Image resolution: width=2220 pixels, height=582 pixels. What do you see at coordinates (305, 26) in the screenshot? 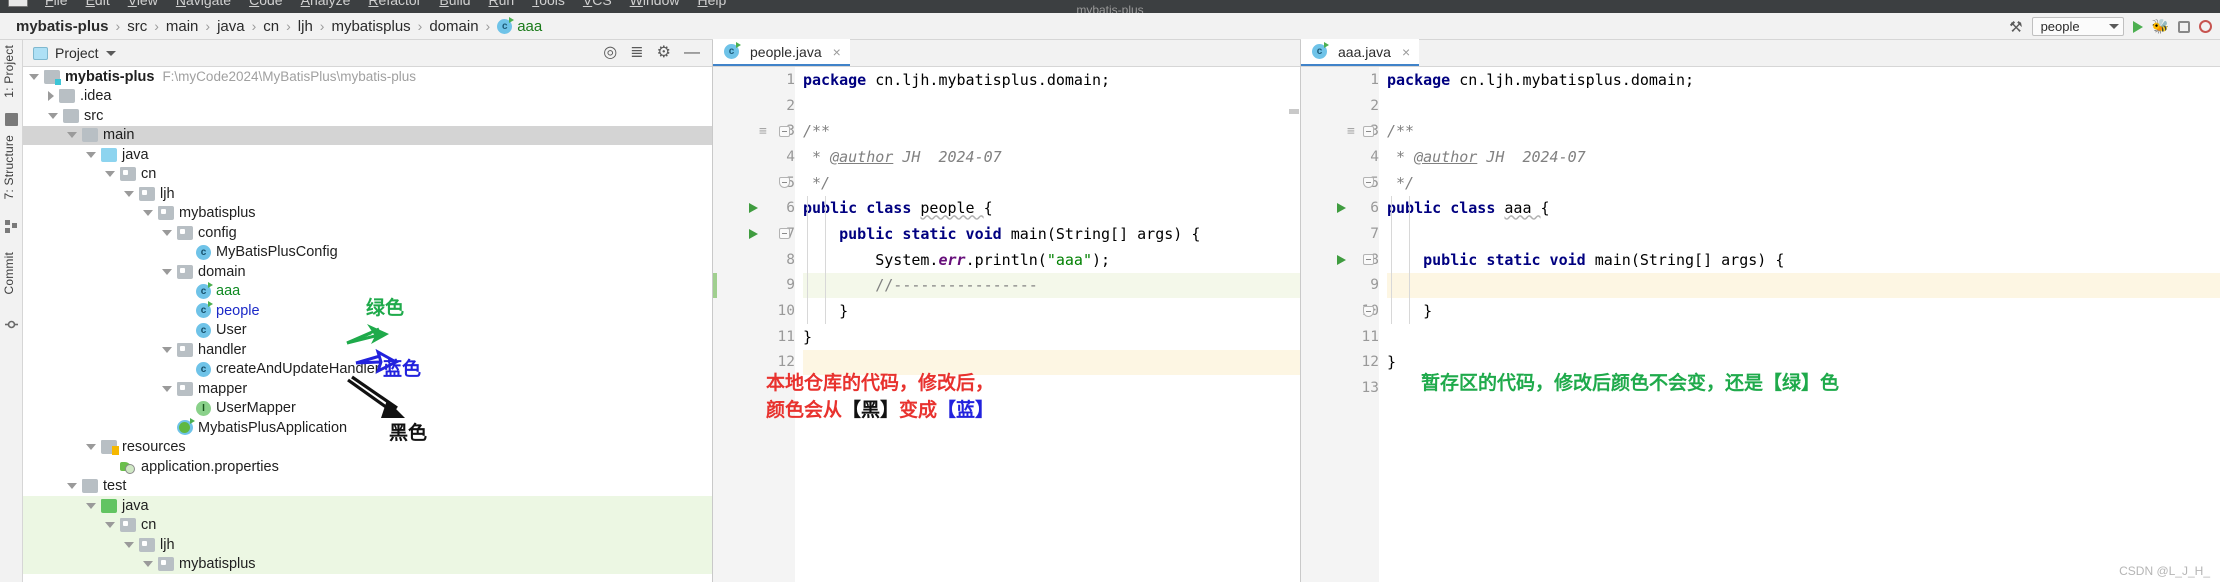
I see `breadcrumb-item-ljh: ljh` at bounding box center [305, 26].